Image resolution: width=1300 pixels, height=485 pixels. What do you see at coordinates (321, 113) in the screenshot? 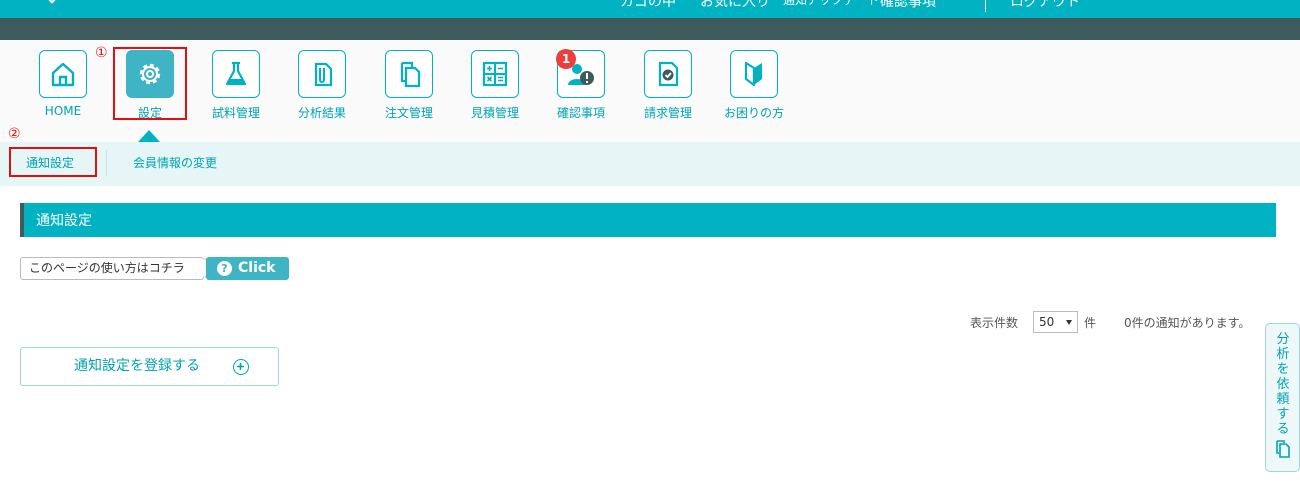
I see `nav-label: 分析結果` at bounding box center [321, 113].